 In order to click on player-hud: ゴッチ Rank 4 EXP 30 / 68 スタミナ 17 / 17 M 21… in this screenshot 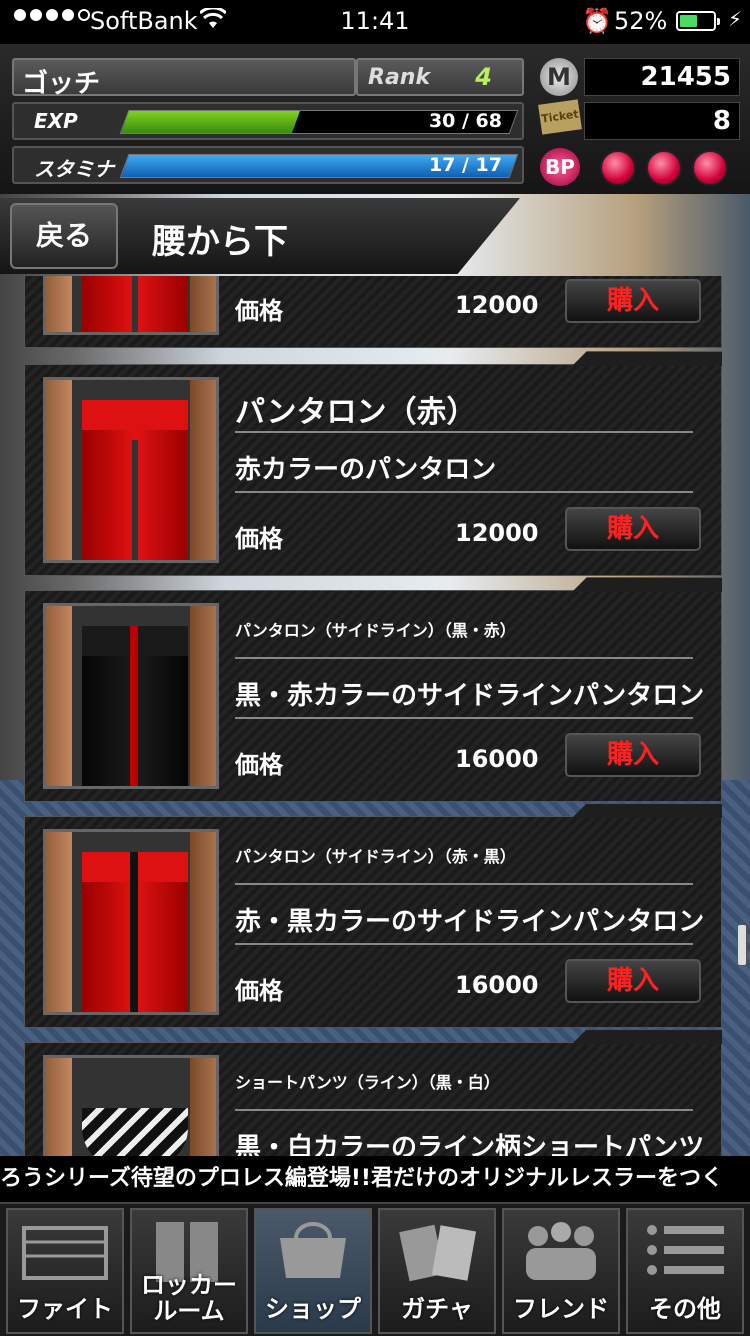, I will do `click(375, 119)`.